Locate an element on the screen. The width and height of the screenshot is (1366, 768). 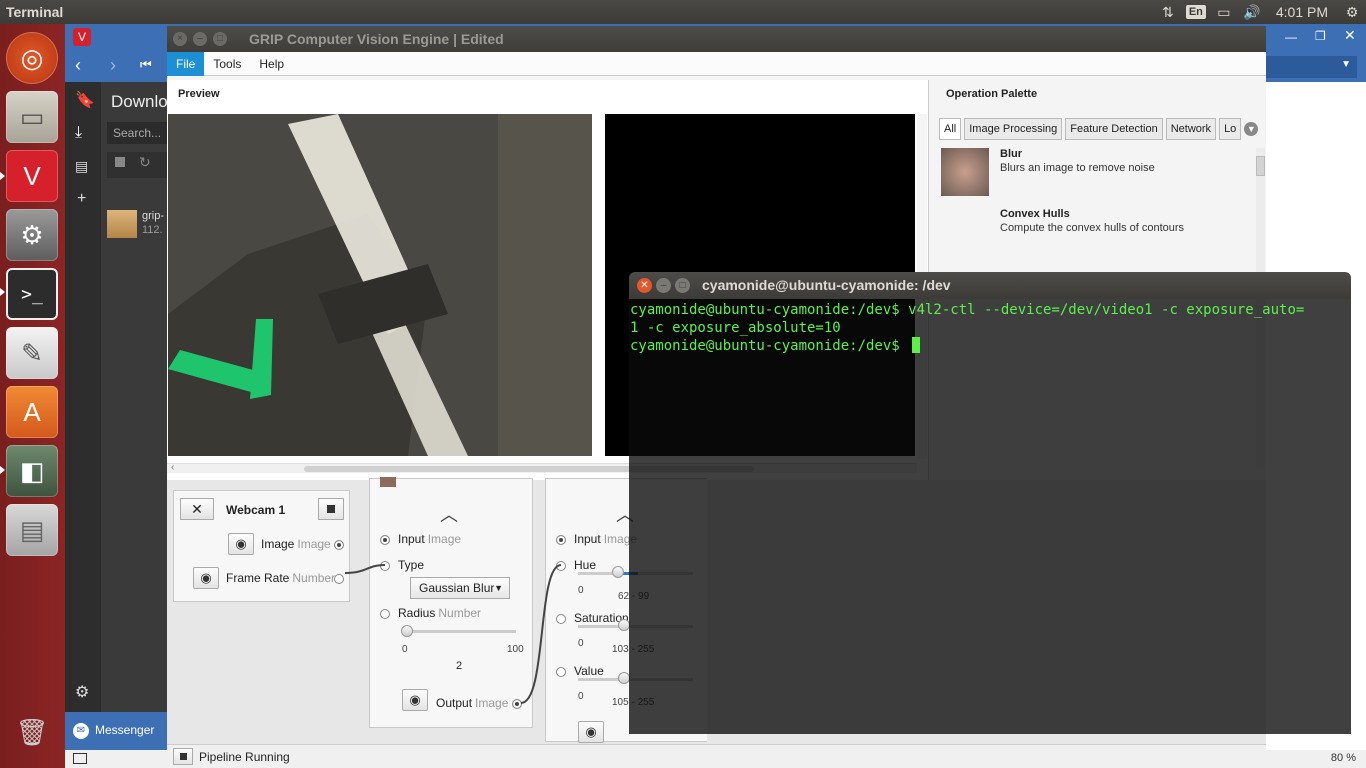
palette-scroll-thumb is located at coordinates (1260, 166).